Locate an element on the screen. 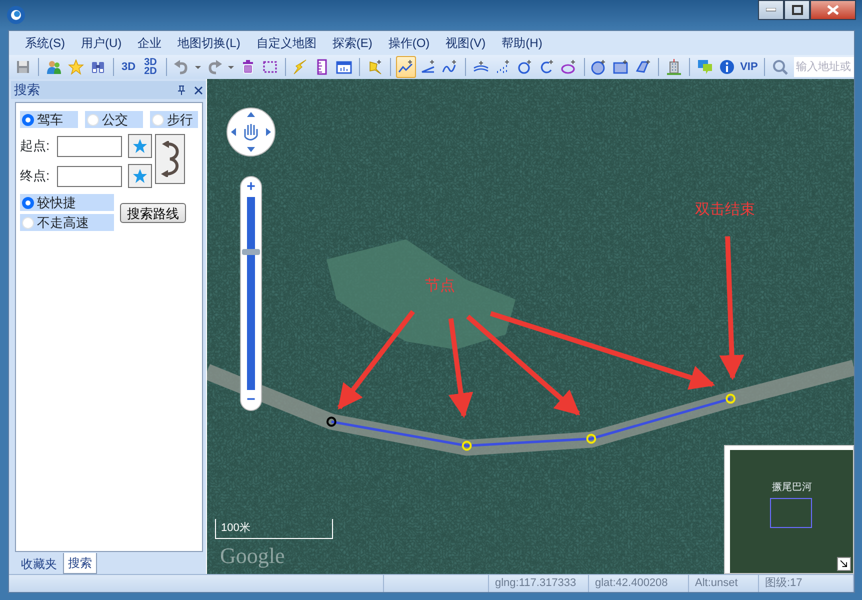 The width and height of the screenshot is (862, 600). viewport-rectangle is located at coordinates (791, 513).